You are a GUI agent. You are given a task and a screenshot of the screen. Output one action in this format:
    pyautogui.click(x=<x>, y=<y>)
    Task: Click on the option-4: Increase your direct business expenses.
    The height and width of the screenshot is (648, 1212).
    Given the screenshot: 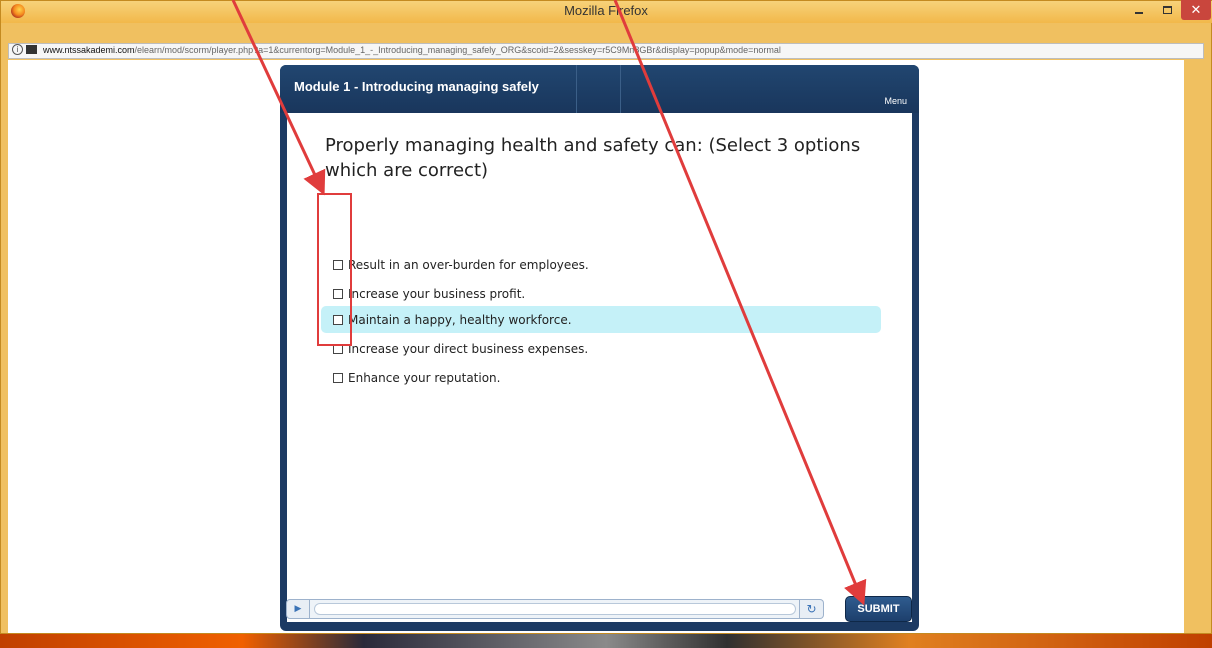 What is the action you would take?
    pyautogui.click(x=601, y=348)
    